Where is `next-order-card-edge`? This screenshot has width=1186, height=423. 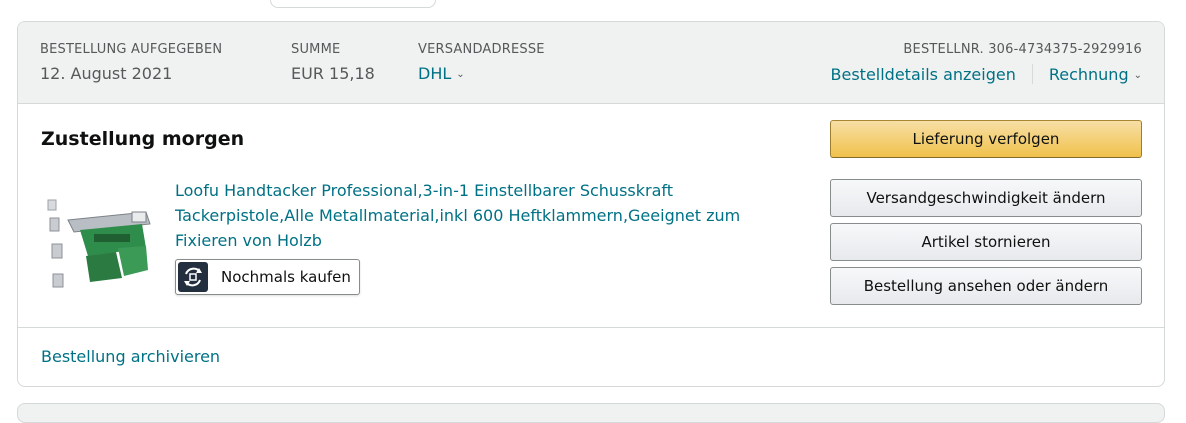
next-order-card-edge is located at coordinates (591, 413).